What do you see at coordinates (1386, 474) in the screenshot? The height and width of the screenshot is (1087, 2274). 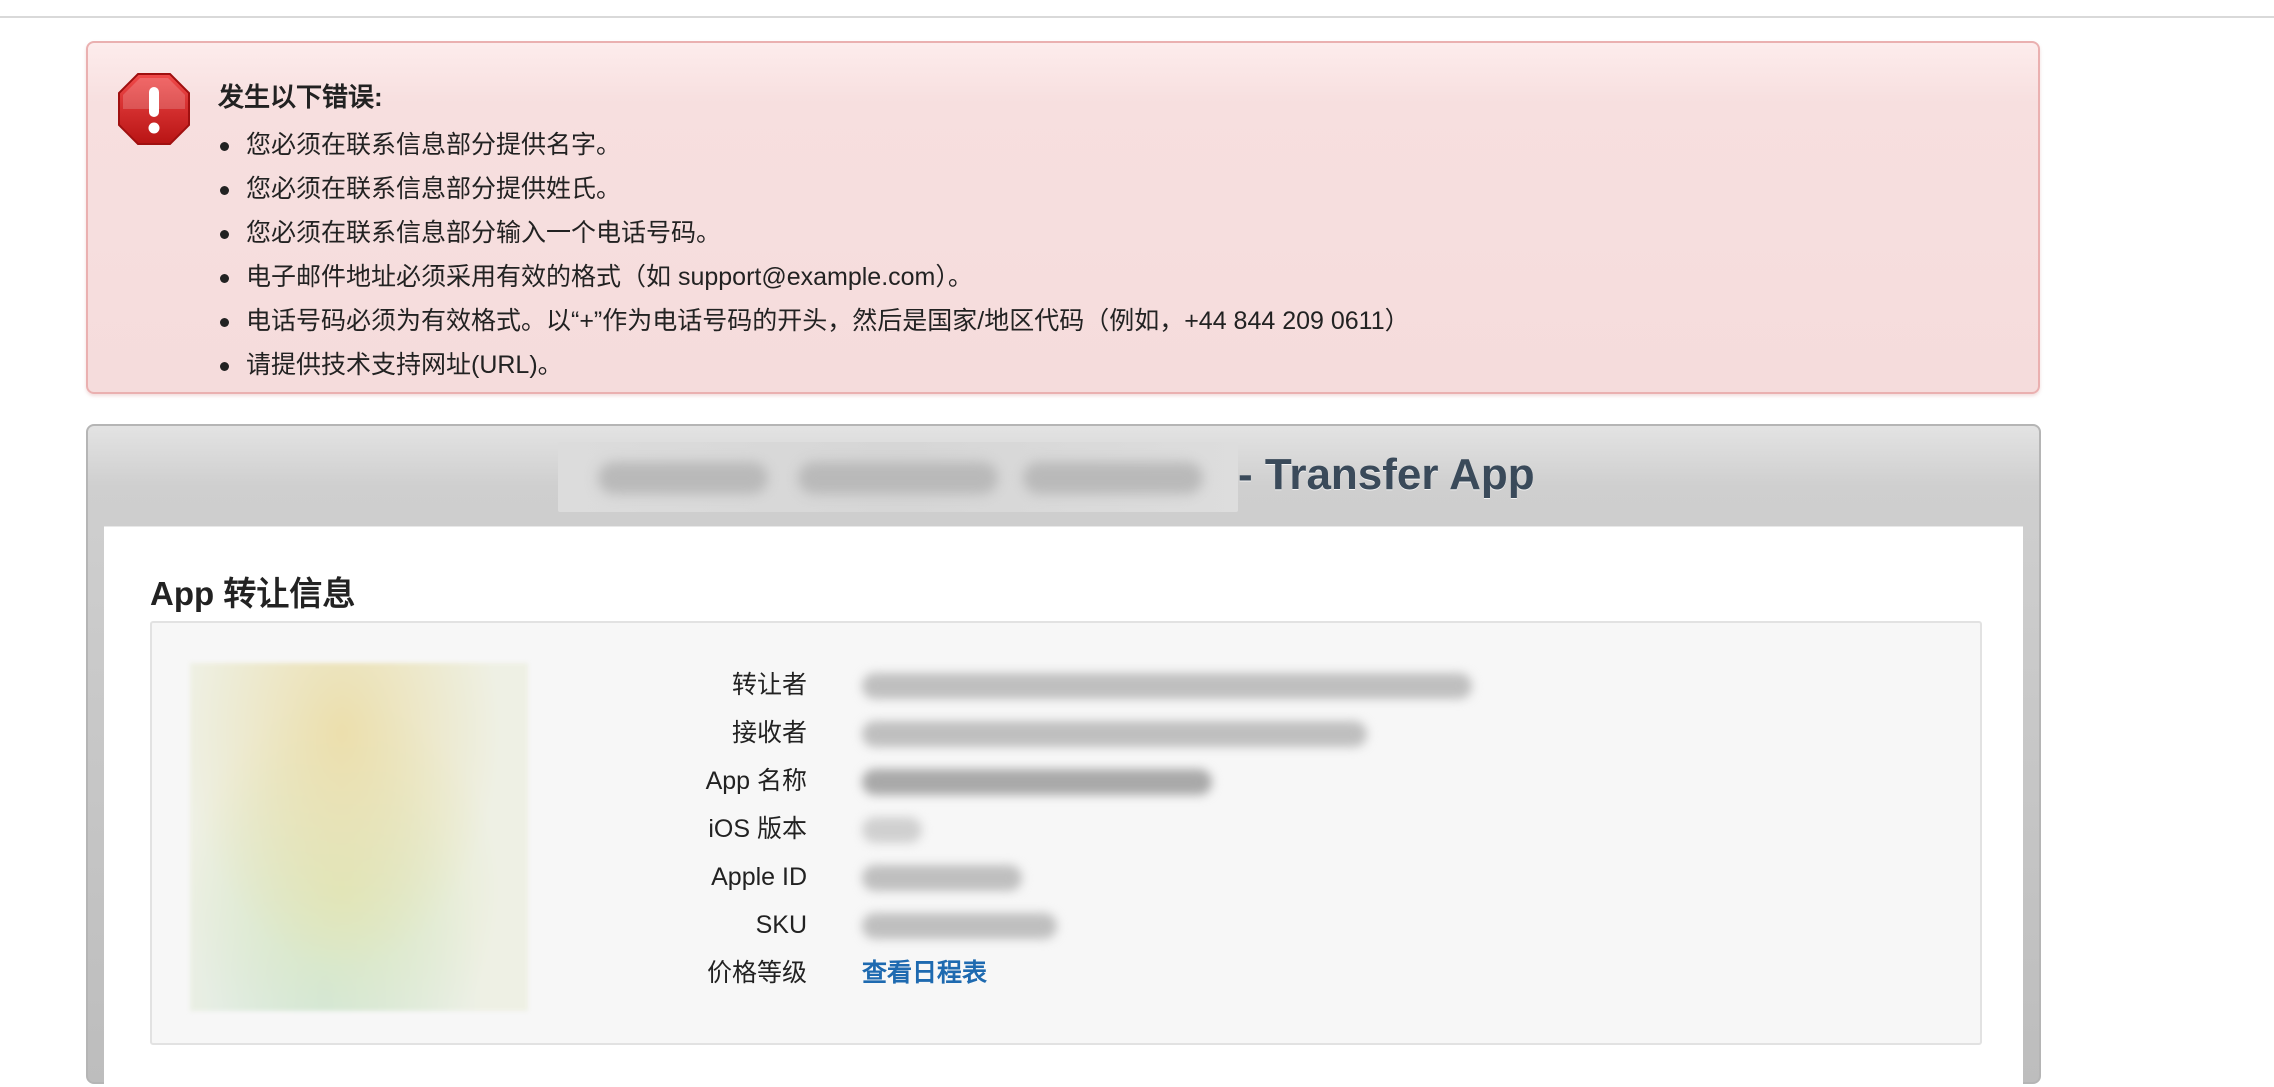 I see `panel-title: - Transfer App` at bounding box center [1386, 474].